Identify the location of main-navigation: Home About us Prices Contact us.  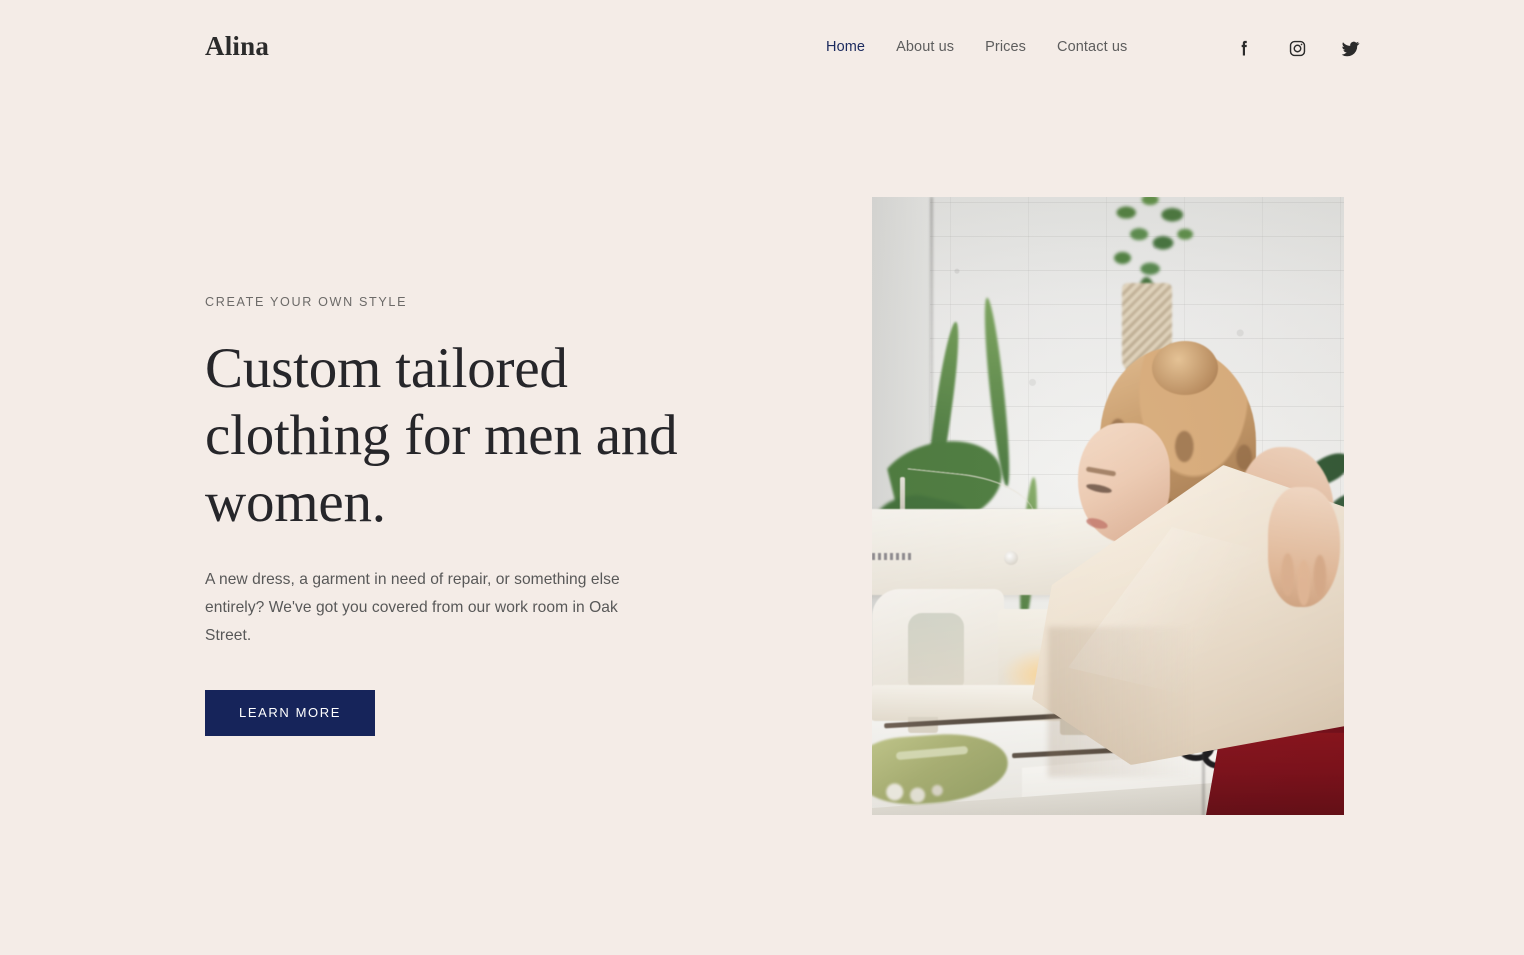
(976, 47).